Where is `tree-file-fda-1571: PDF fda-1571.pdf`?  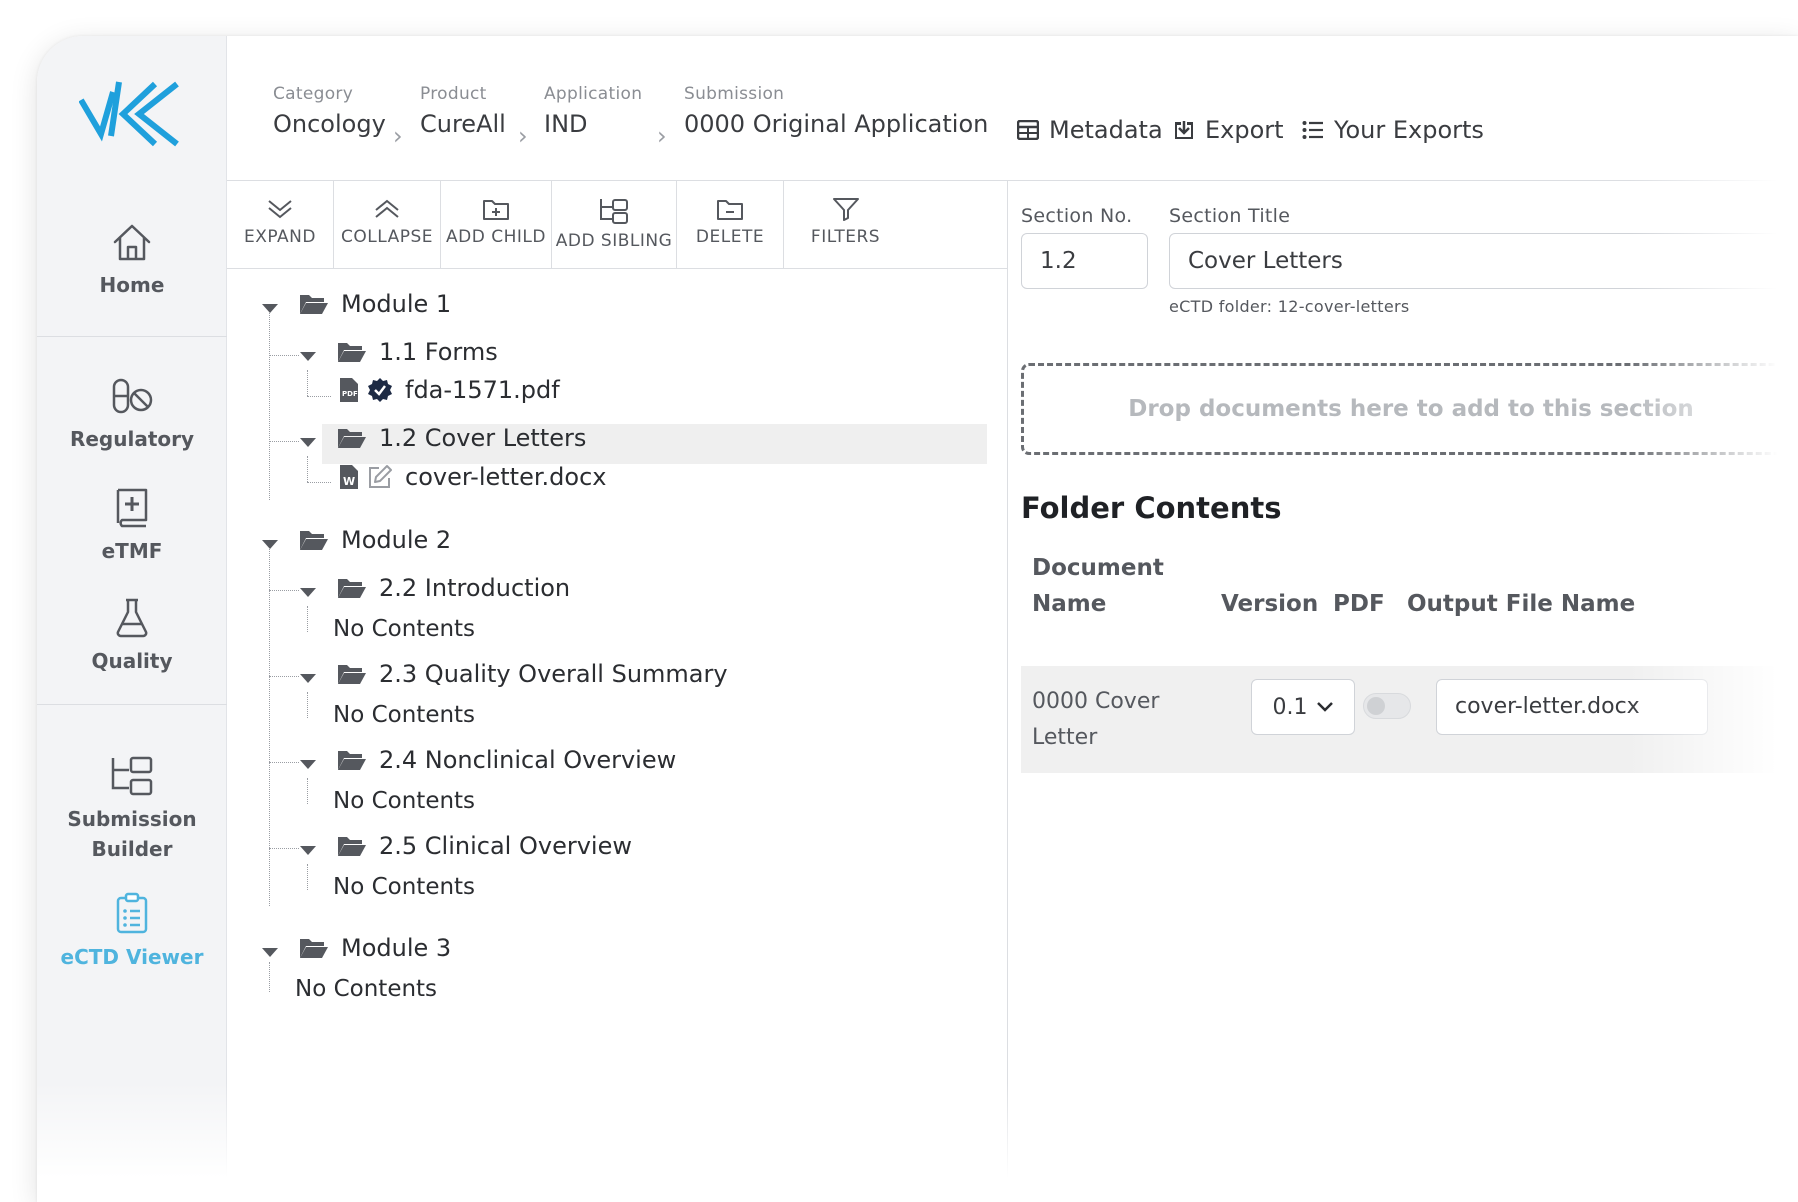
tree-file-fda-1571: PDF fda-1571.pdf is located at coordinates (449, 390).